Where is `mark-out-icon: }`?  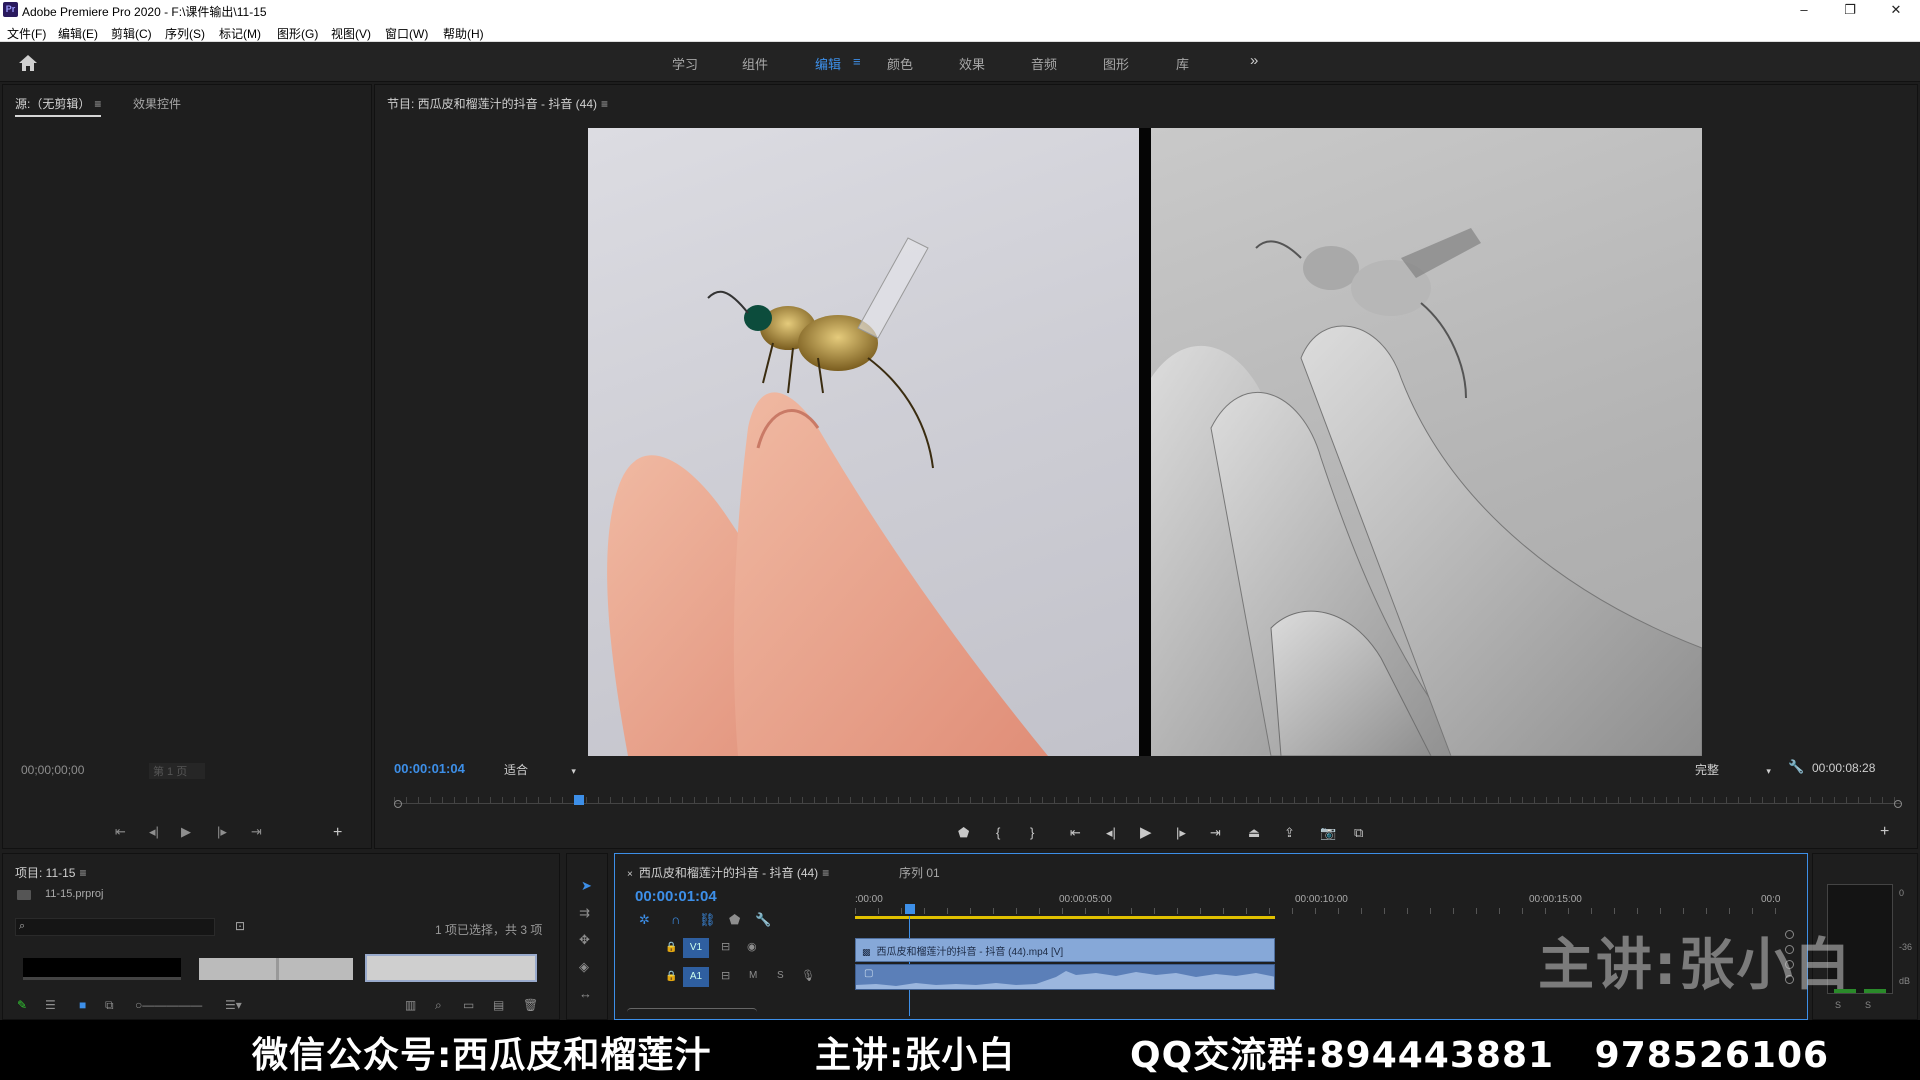 mark-out-icon: } is located at coordinates (1032, 832).